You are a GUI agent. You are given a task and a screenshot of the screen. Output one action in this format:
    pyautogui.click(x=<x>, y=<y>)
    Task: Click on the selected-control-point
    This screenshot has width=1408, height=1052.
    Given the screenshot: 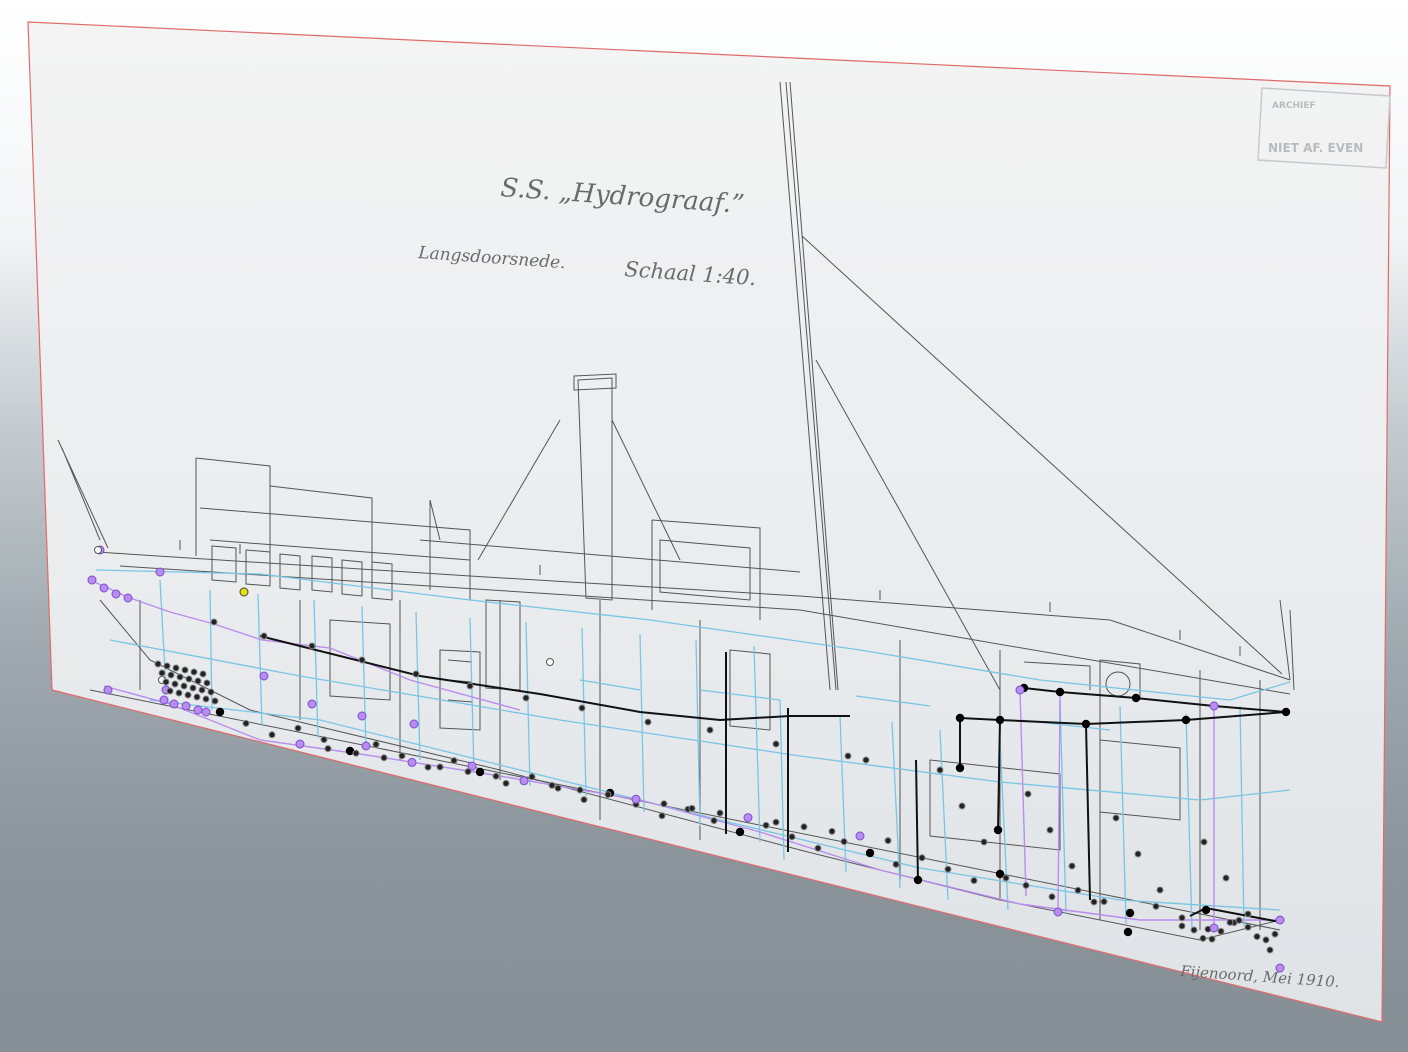 What is the action you would take?
    pyautogui.click(x=244, y=592)
    